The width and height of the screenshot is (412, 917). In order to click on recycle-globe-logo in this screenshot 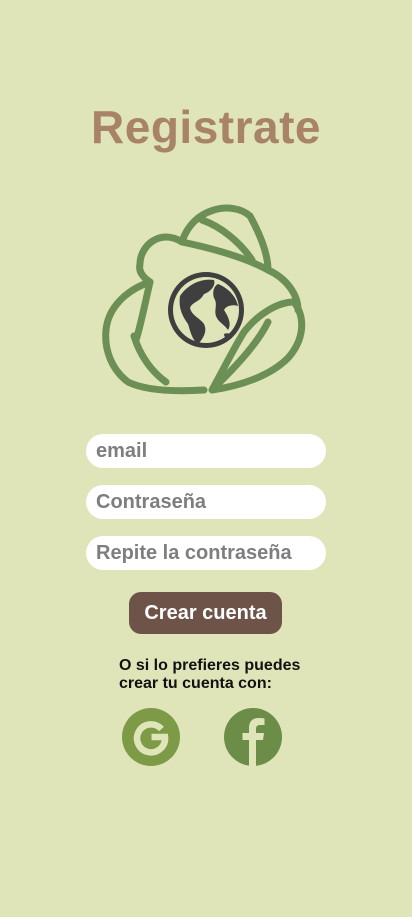, I will do `click(204, 299)`.